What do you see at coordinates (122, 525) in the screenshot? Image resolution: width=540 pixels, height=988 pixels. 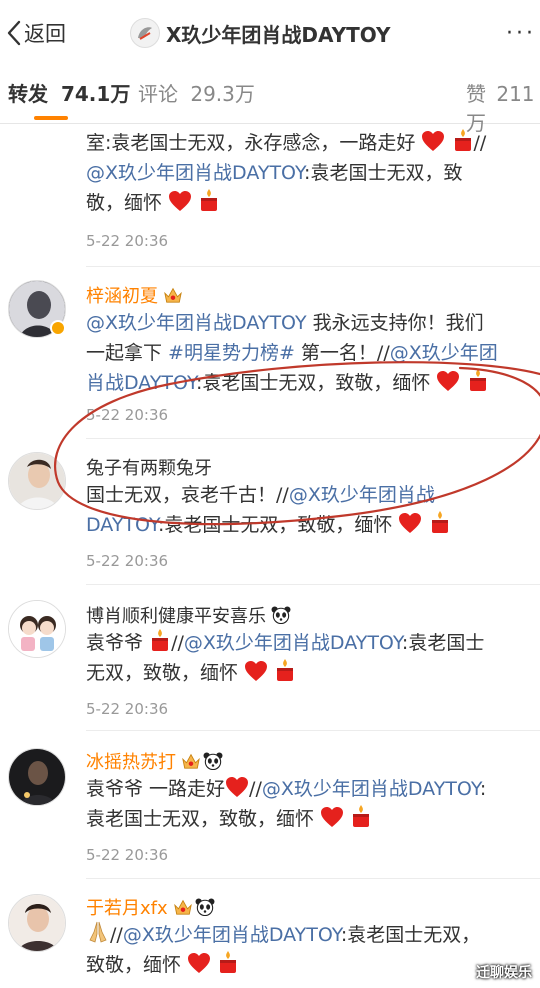 I see `mention-link: DAYTOY` at bounding box center [122, 525].